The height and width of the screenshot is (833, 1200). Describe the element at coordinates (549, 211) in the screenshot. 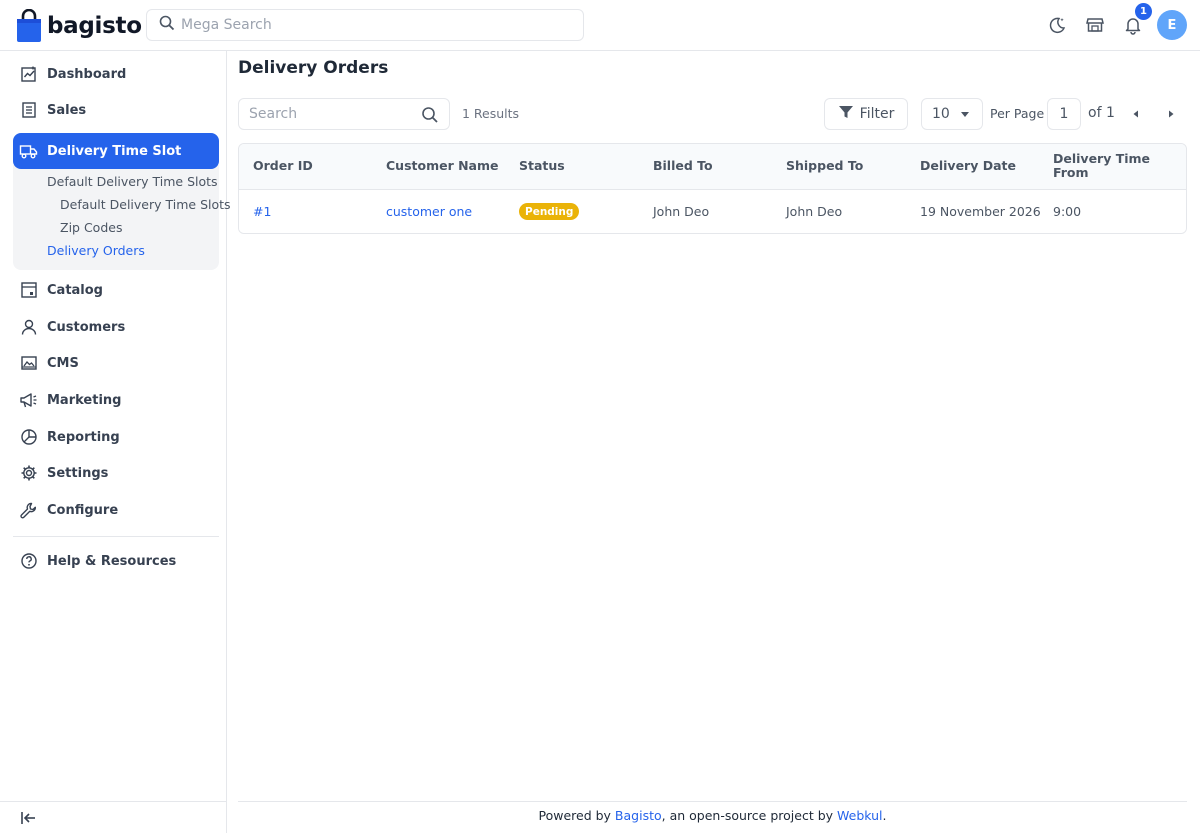

I see `status-badge: Pending` at that location.